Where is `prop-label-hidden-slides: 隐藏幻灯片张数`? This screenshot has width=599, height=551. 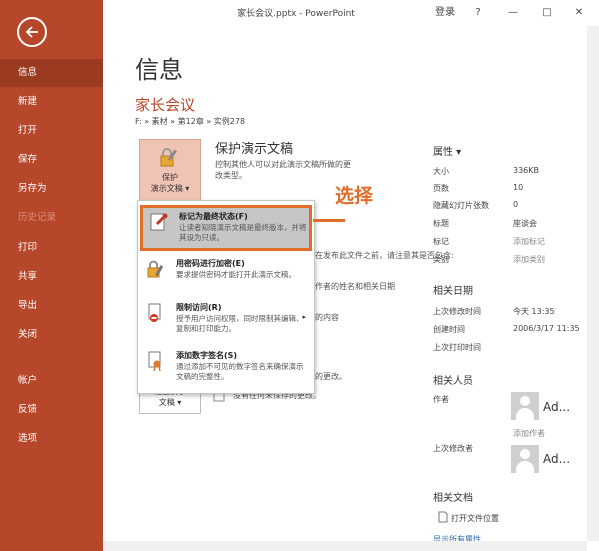 prop-label-hidden-slides: 隐藏幻灯片张数 is located at coordinates (461, 205).